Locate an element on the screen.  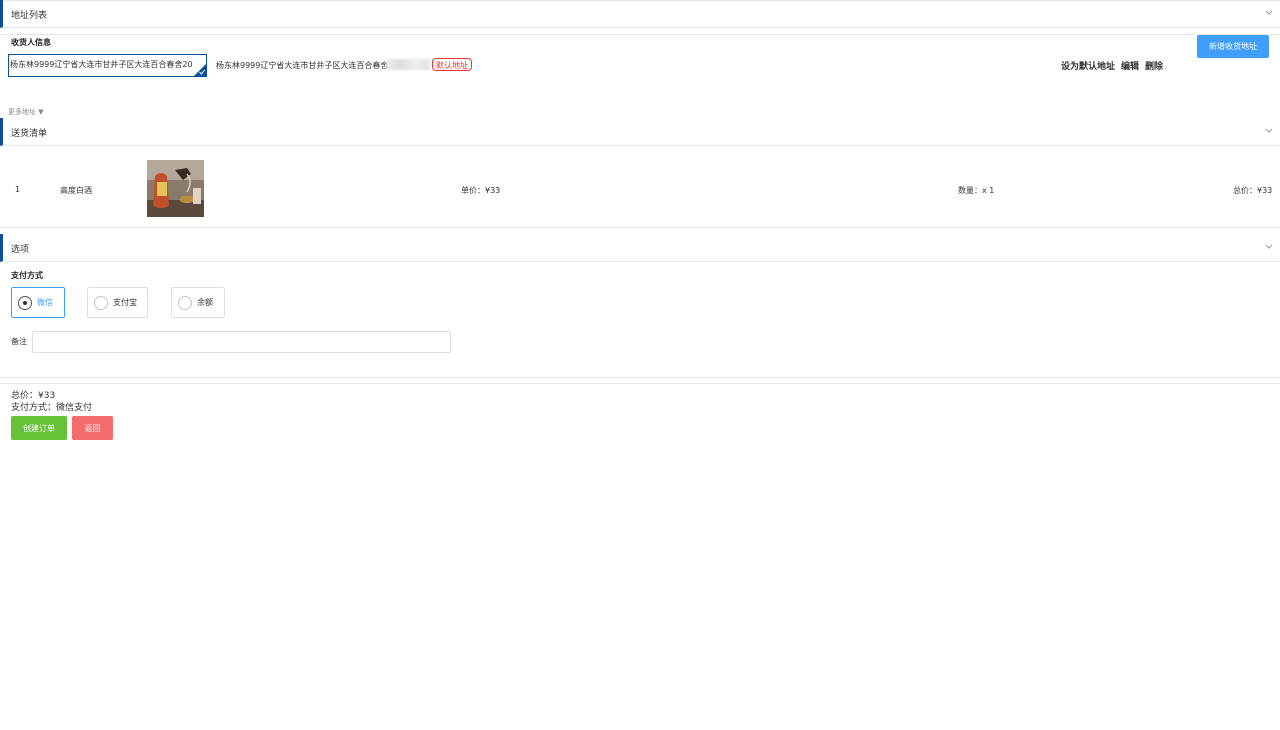
goods-name: 高度白酒 is located at coordinates (76, 190).